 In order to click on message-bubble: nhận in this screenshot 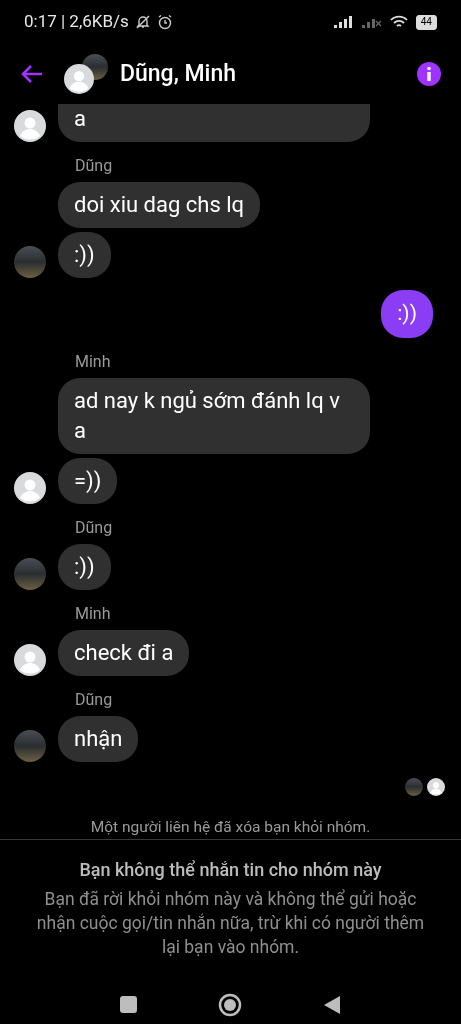, I will do `click(98, 738)`.